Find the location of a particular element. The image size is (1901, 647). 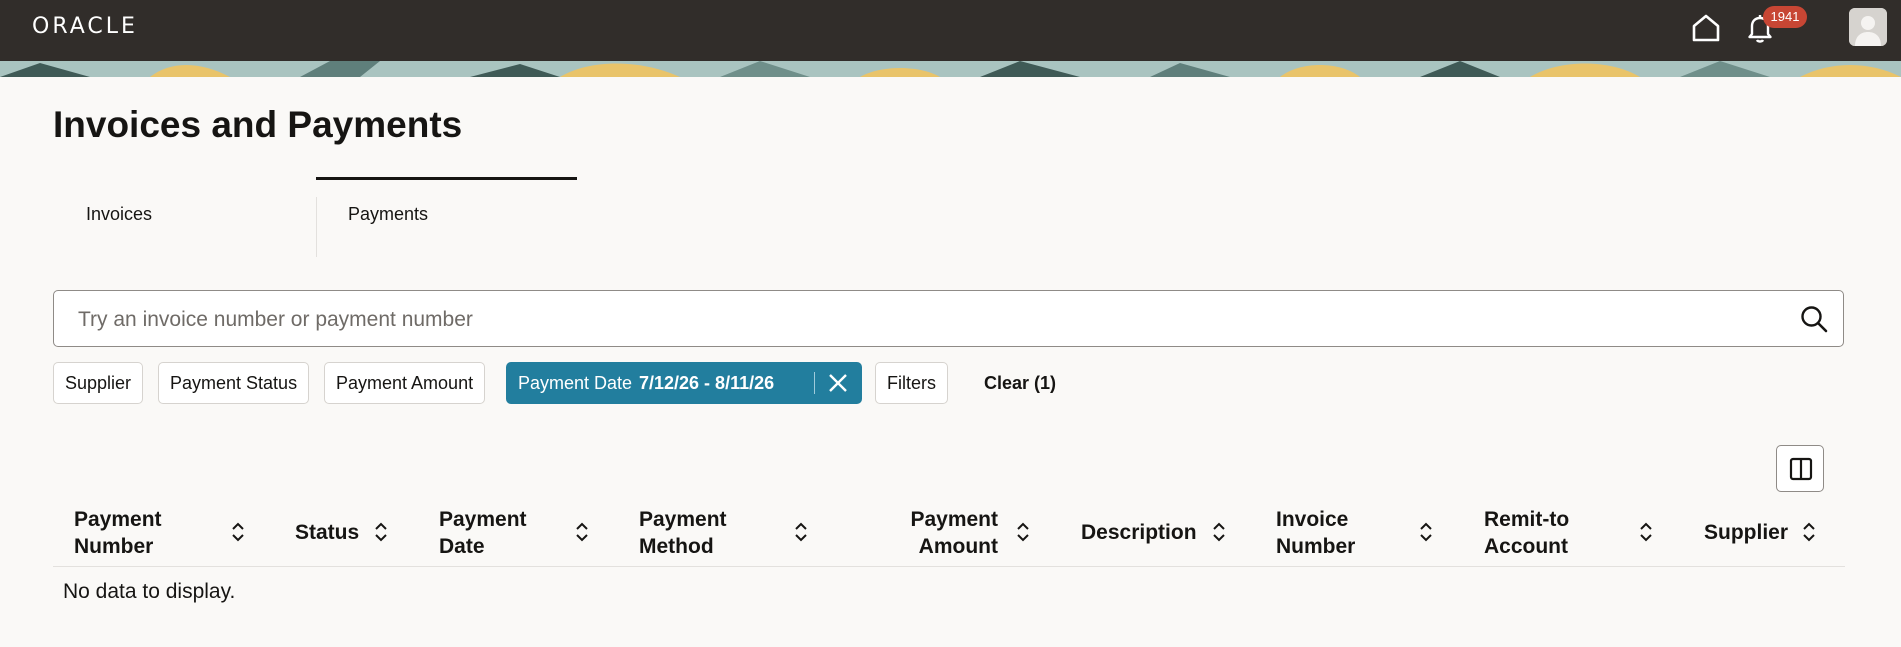

search-input is located at coordinates (918, 319).